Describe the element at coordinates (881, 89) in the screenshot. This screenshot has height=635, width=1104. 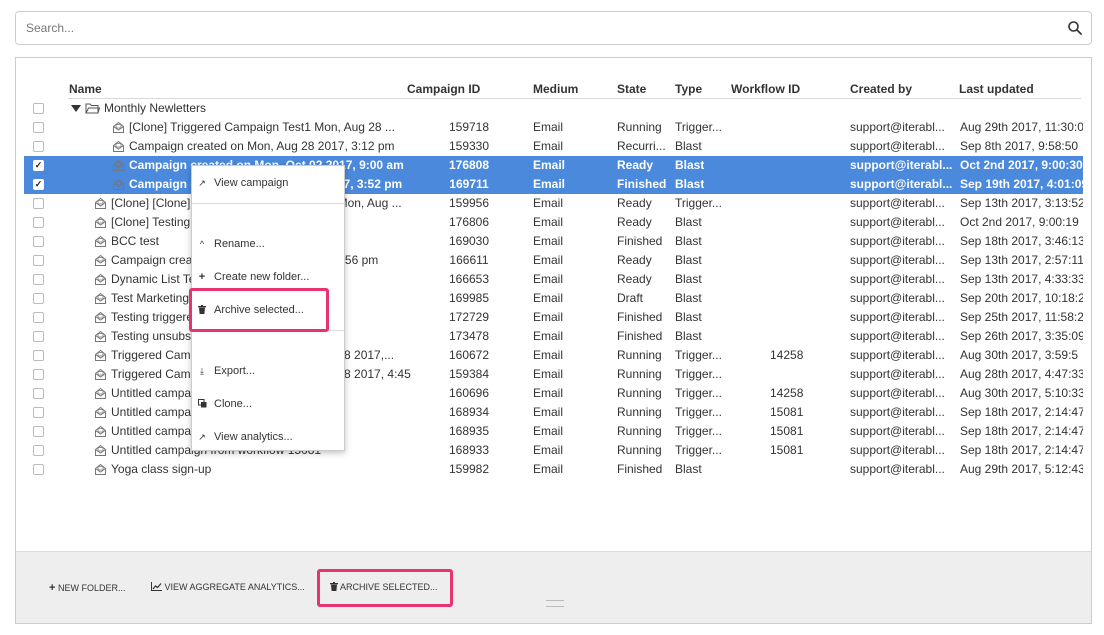
I see `col-header-created-by: Created by` at that location.